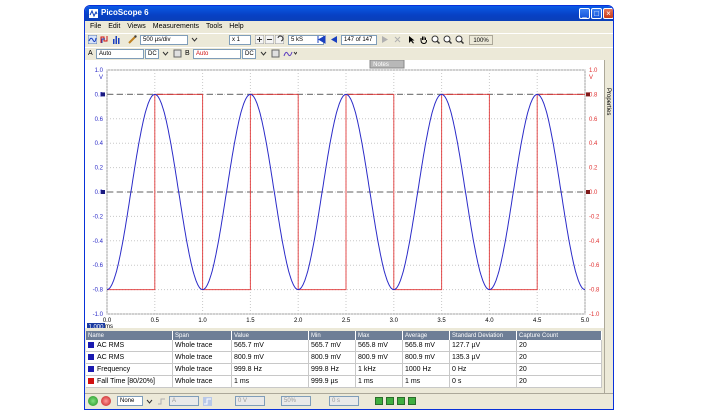 The height and width of the screenshot is (413, 702). Describe the element at coordinates (93, 13) in the screenshot. I see `app-icon` at that location.